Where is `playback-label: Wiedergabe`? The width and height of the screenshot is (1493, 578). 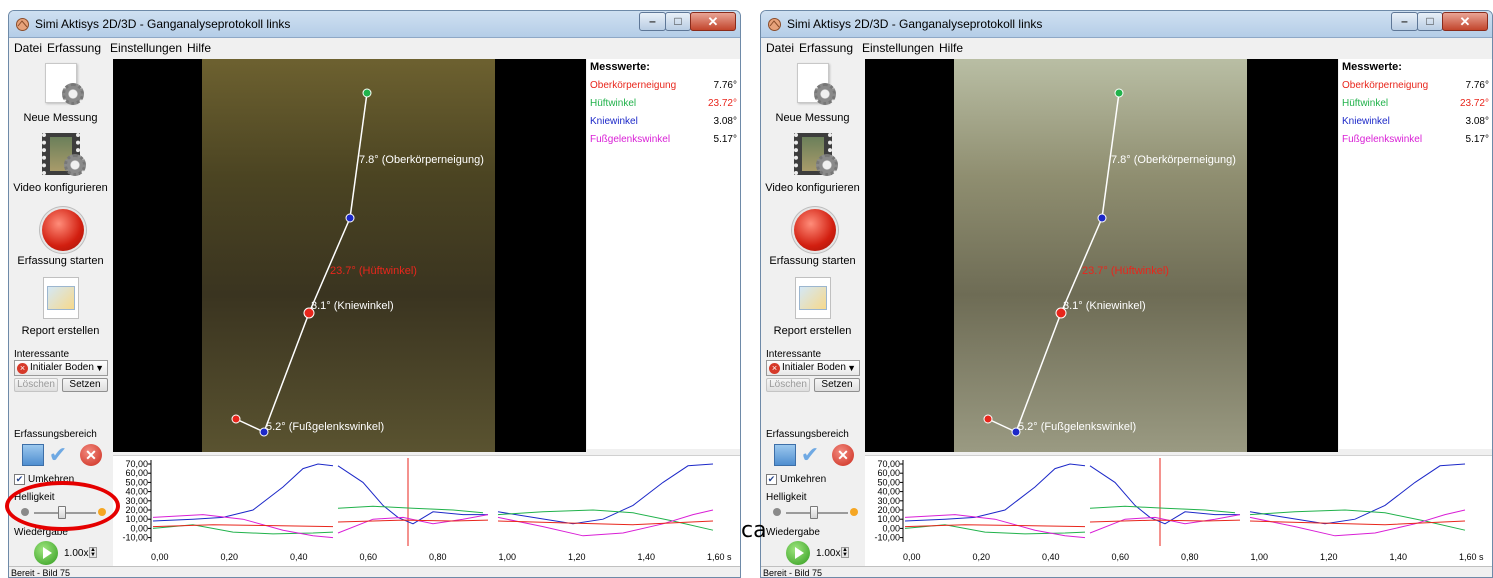 playback-label: Wiedergabe is located at coordinates (793, 532).